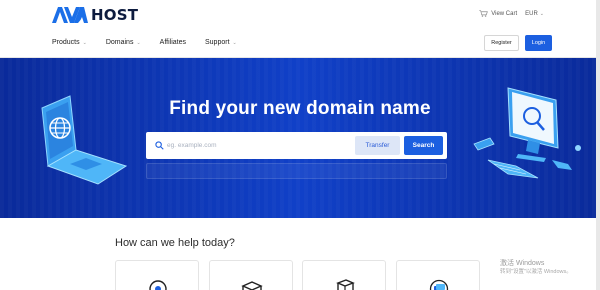 Image resolution: width=600 pixels, height=290 pixels. I want to click on domain-search-input, so click(257, 145).